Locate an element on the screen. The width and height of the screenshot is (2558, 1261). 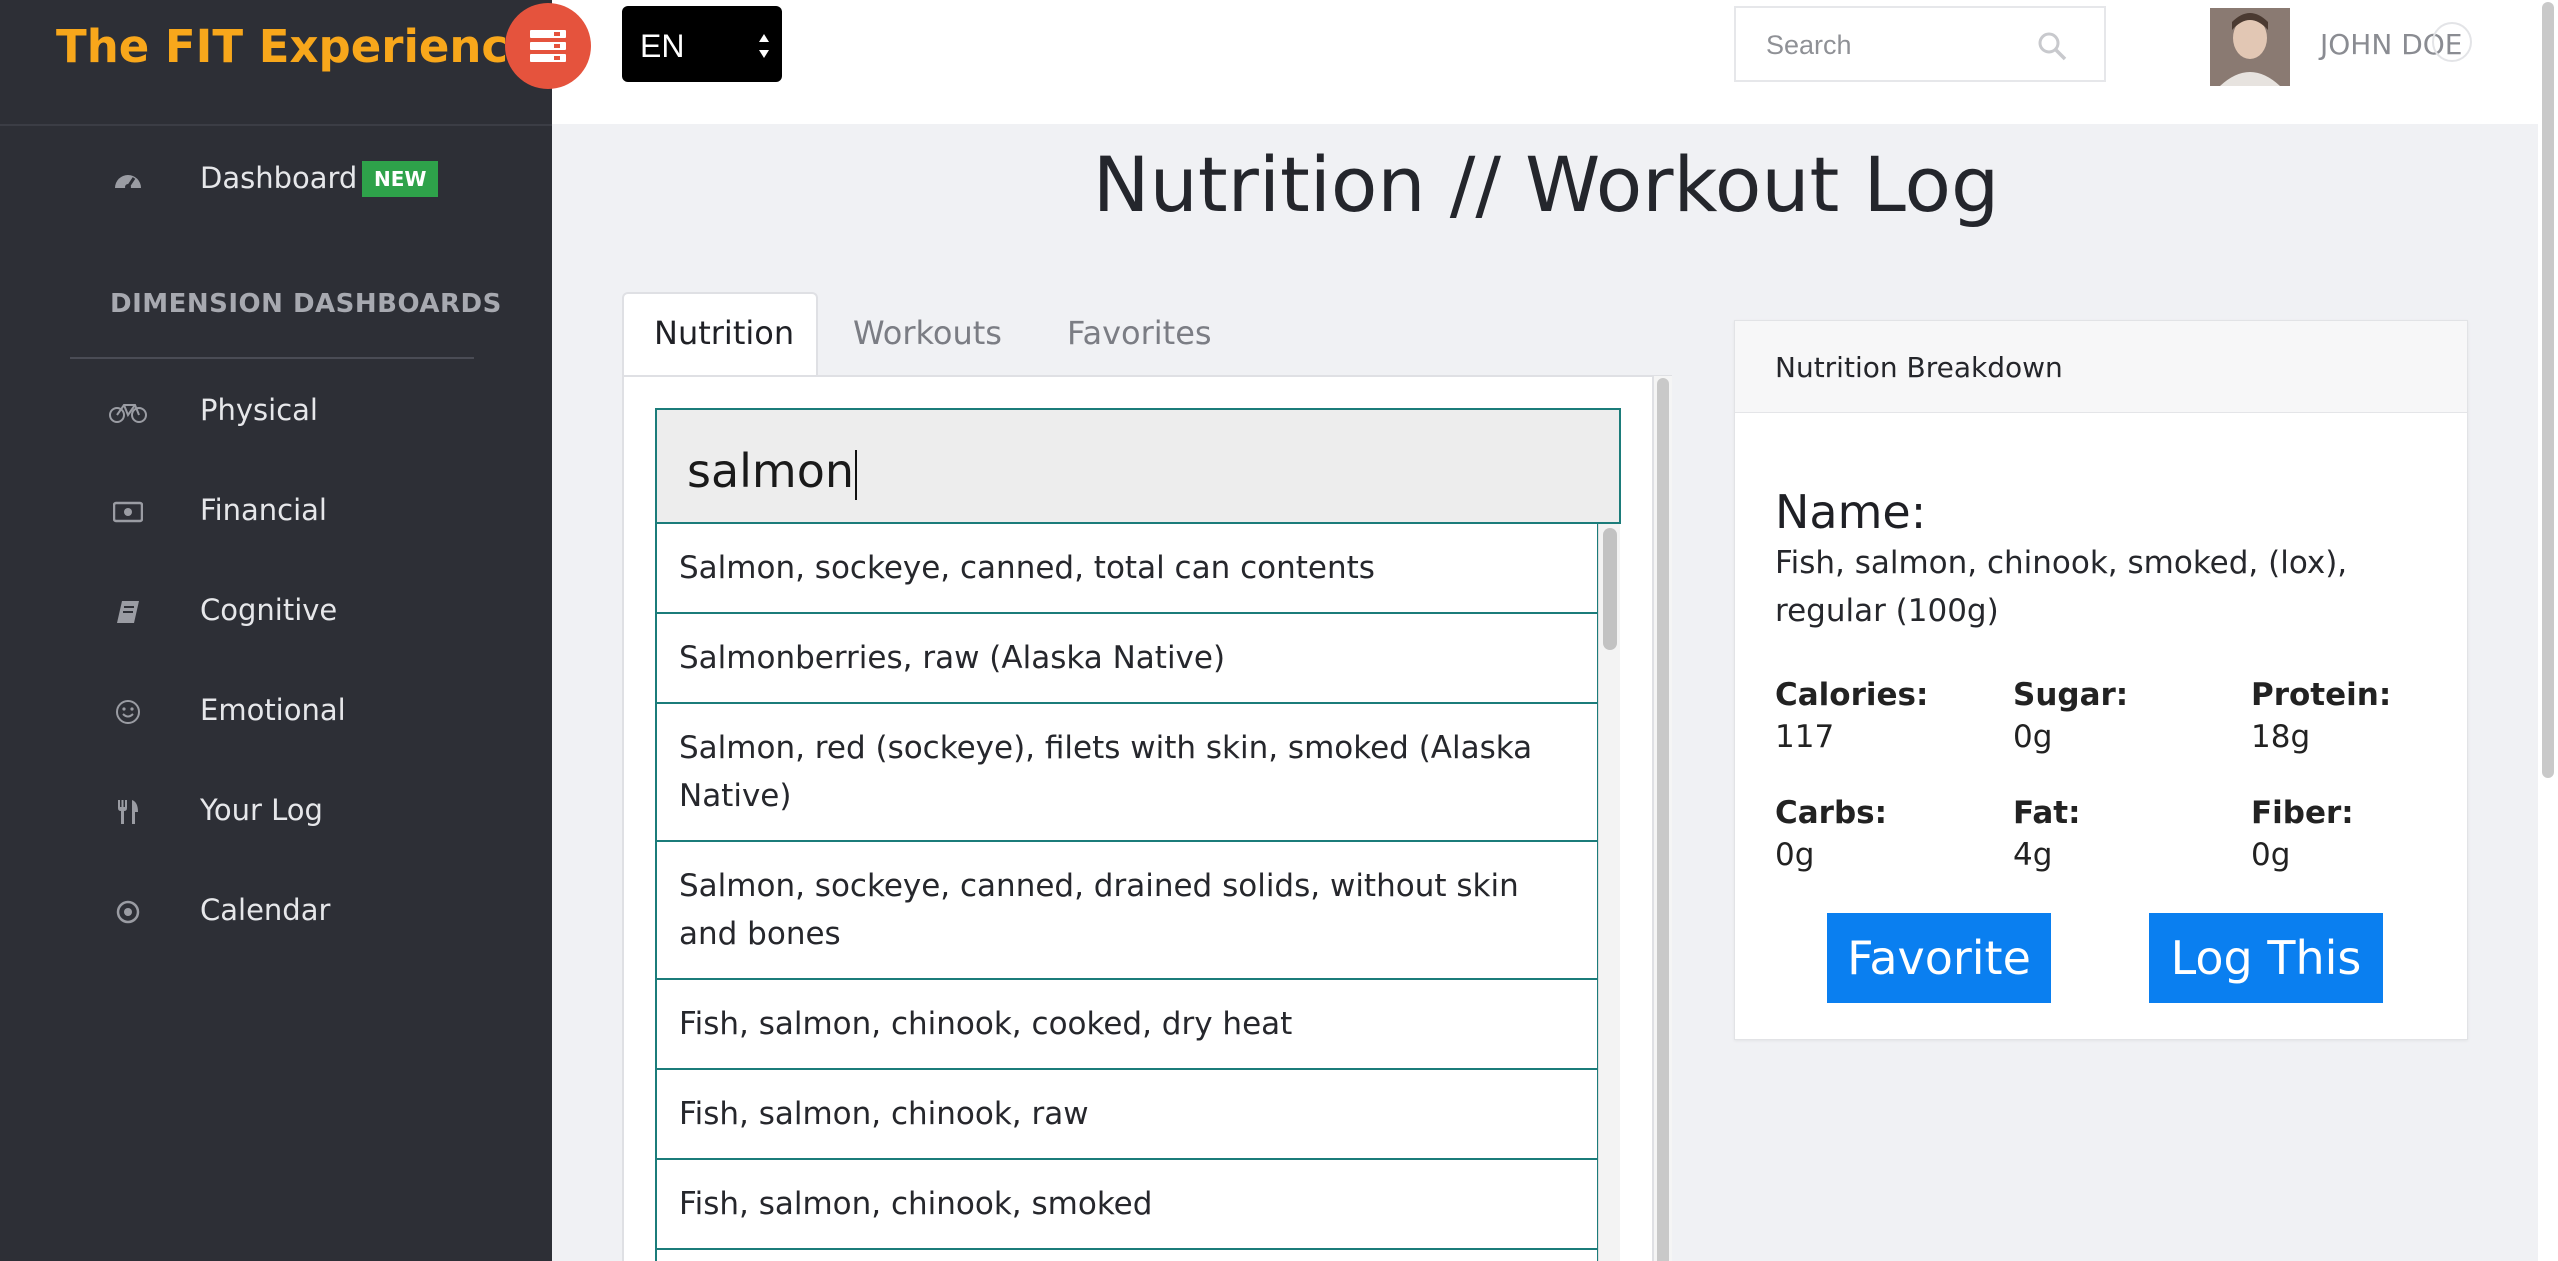
avatar is located at coordinates (2250, 47).